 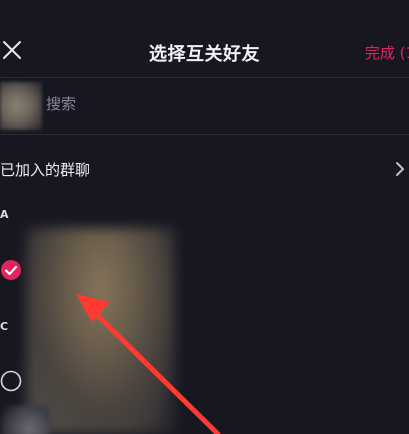 I want to click on search-row, so click(x=204, y=105).